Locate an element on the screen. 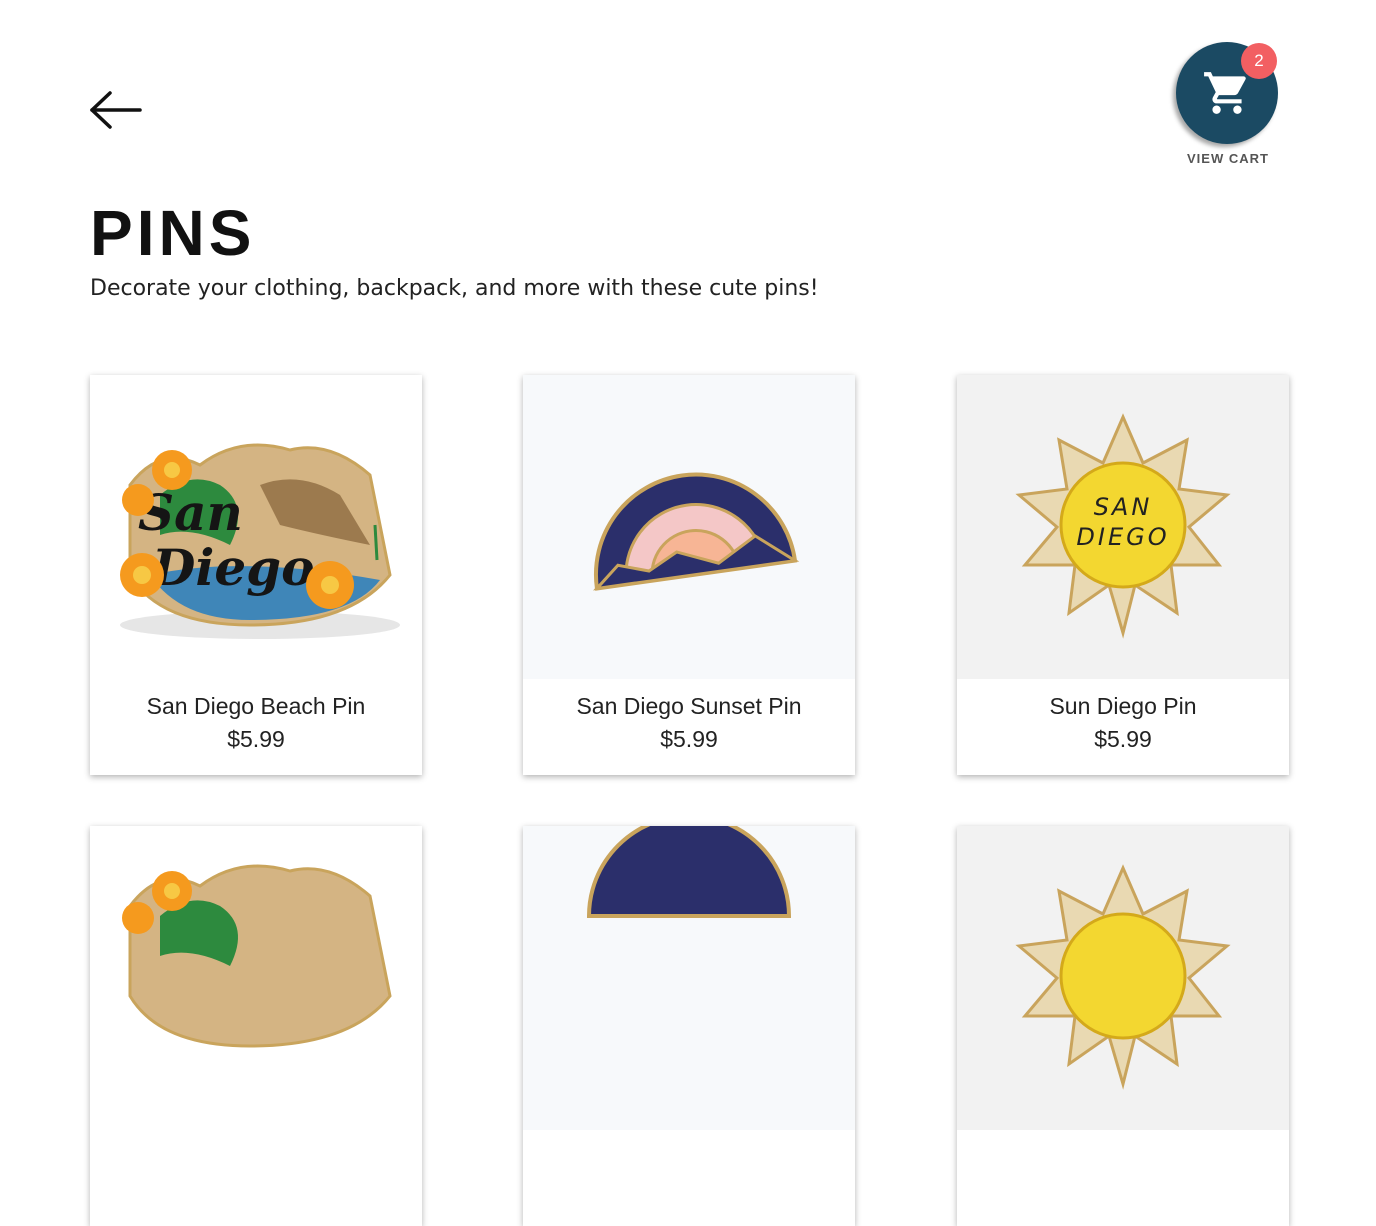  san-diego-beach-pin-image: San Diego is located at coordinates (260, 541).